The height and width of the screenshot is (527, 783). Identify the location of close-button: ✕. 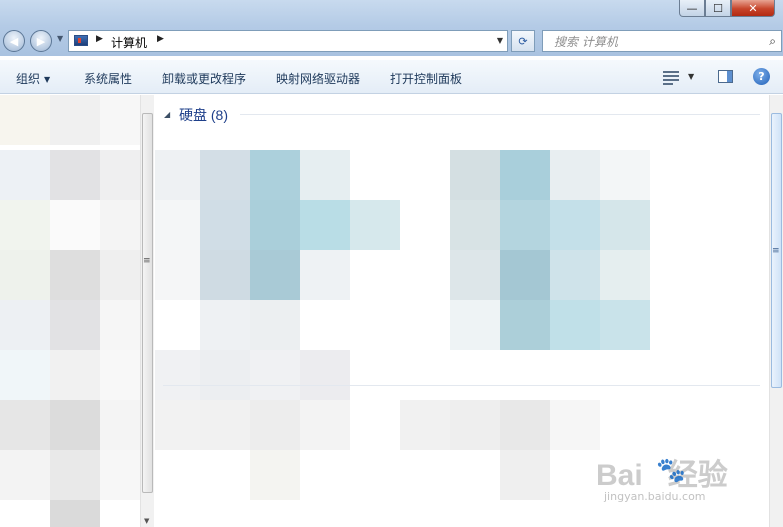
(753, 8).